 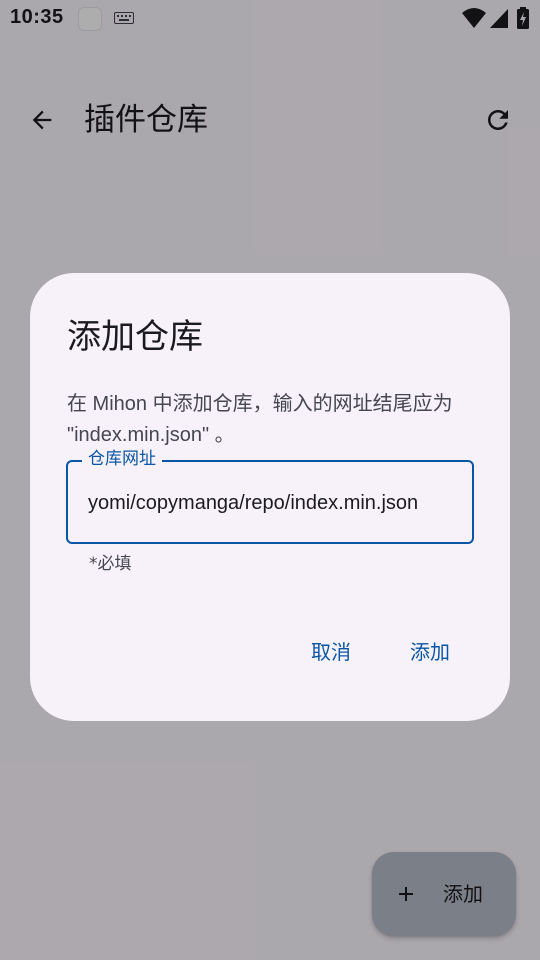 I want to click on dialog-description-line: 在 Mihon 中添加仓库，输入的网址结尾应为, so click(x=260, y=404).